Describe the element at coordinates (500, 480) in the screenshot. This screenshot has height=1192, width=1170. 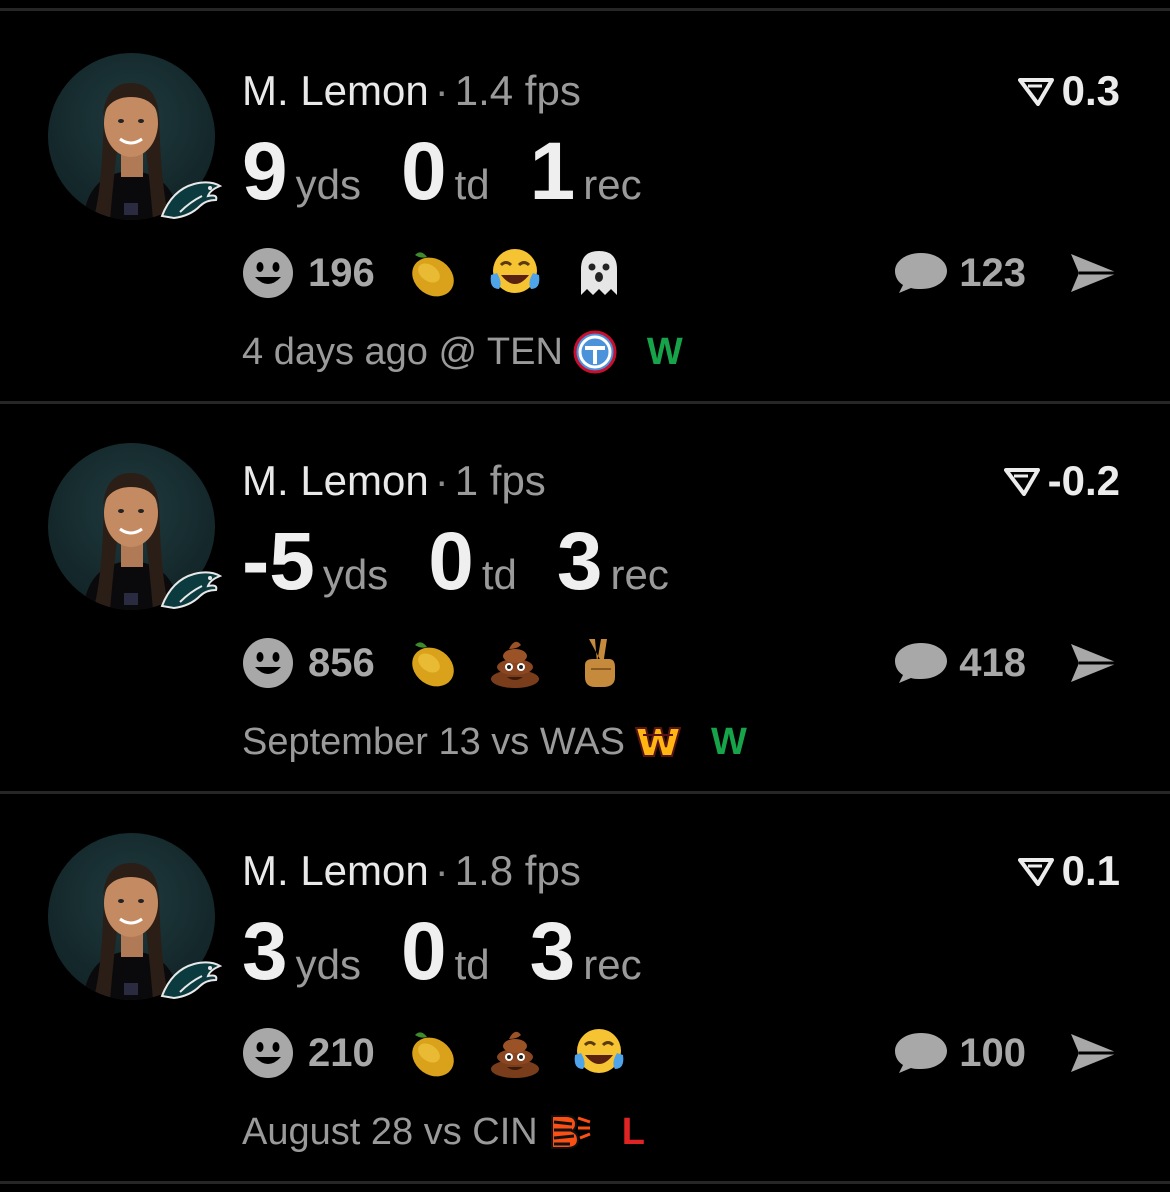
I see `fps-value: 1 fps` at that location.